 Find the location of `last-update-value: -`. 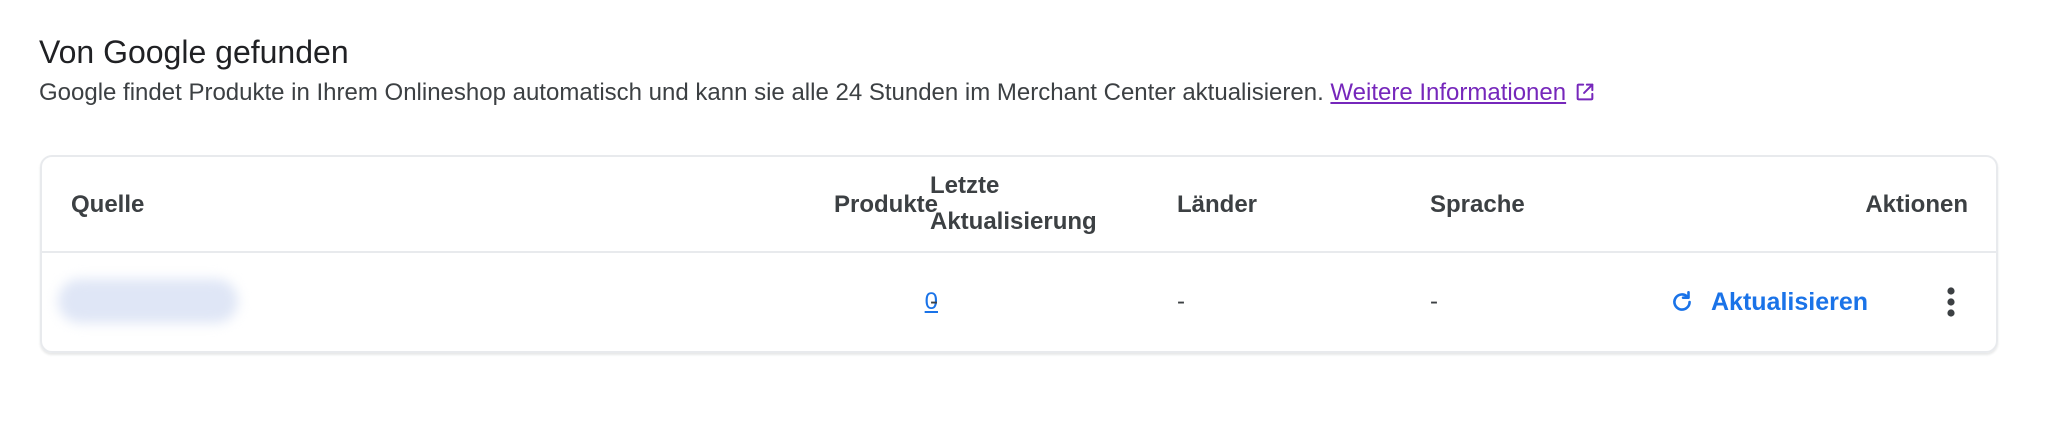

last-update-value: - is located at coordinates (934, 301).